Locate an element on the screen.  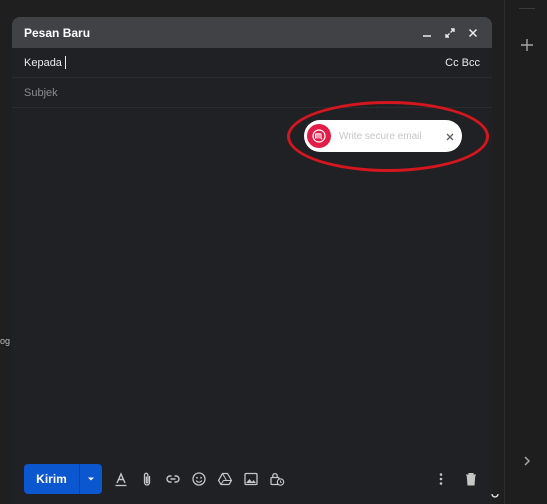
text-format-icon is located at coordinates (121, 479).